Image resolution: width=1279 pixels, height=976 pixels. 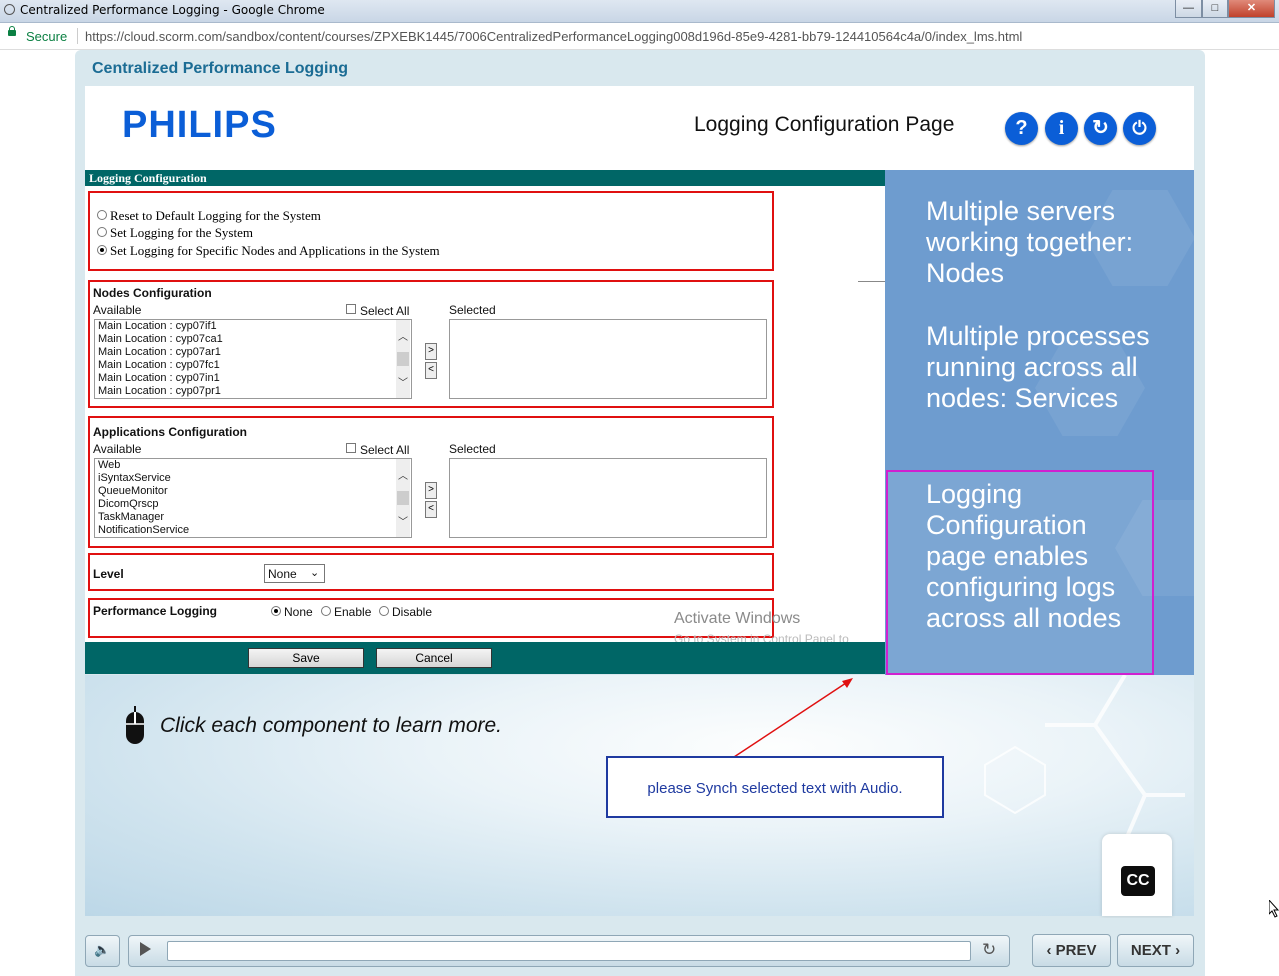 I want to click on progress-track, so click(x=569, y=951).